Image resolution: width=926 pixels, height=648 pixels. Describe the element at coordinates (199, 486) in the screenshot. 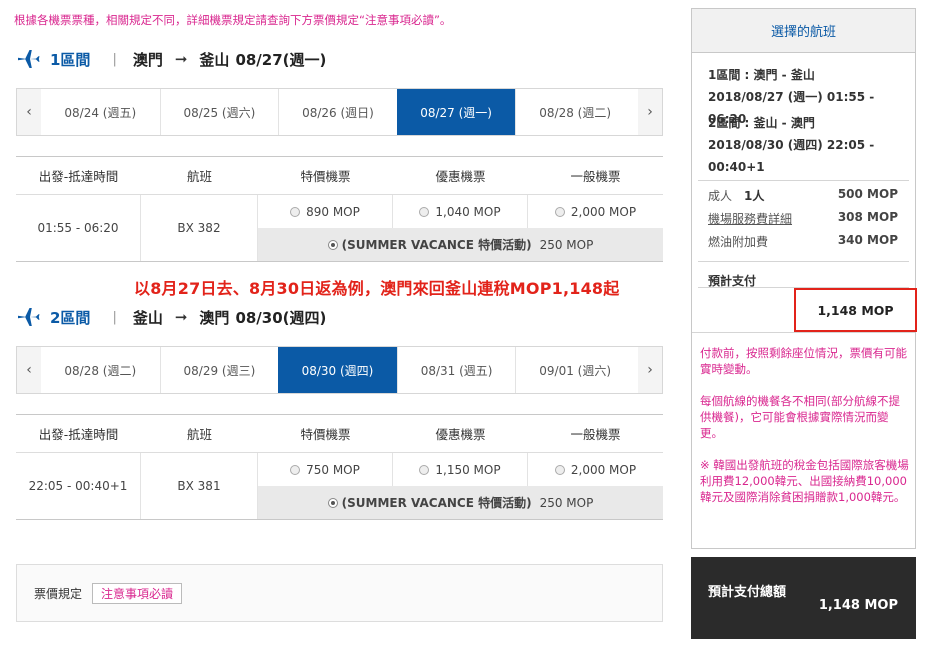

I see `flight-number: BX 381` at that location.